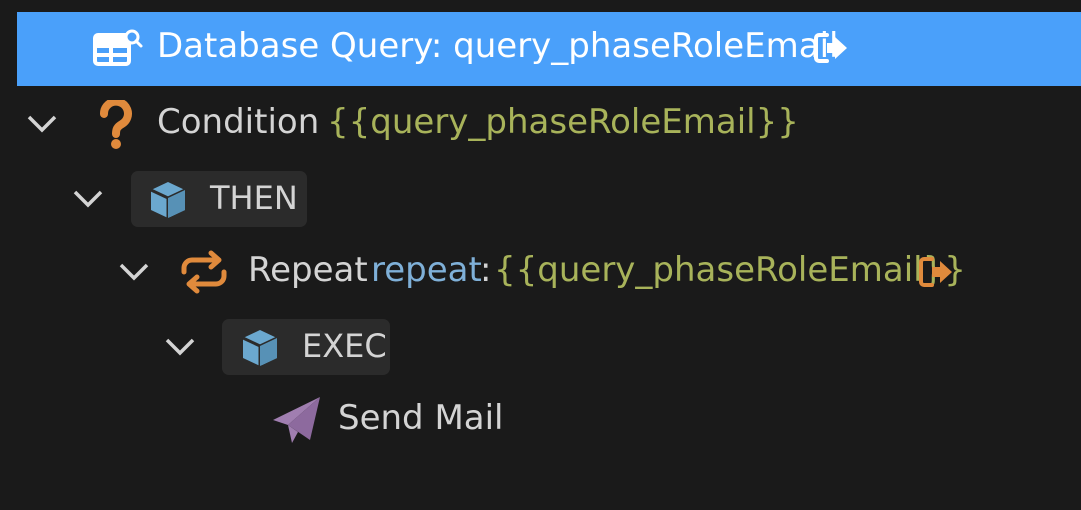  What do you see at coordinates (254, 198) in the screenshot?
I see `then-label: THEN` at bounding box center [254, 198].